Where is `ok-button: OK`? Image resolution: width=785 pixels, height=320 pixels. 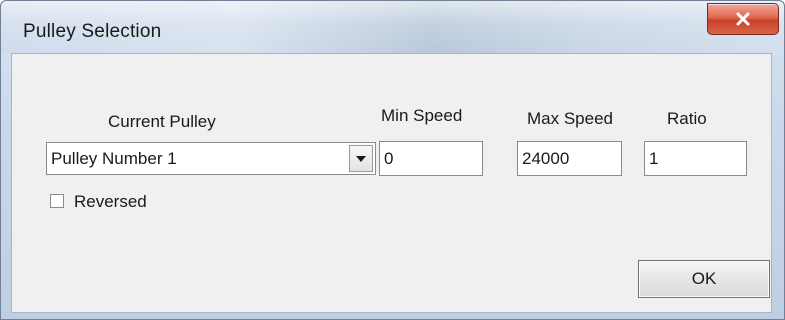
ok-button: OK is located at coordinates (704, 279).